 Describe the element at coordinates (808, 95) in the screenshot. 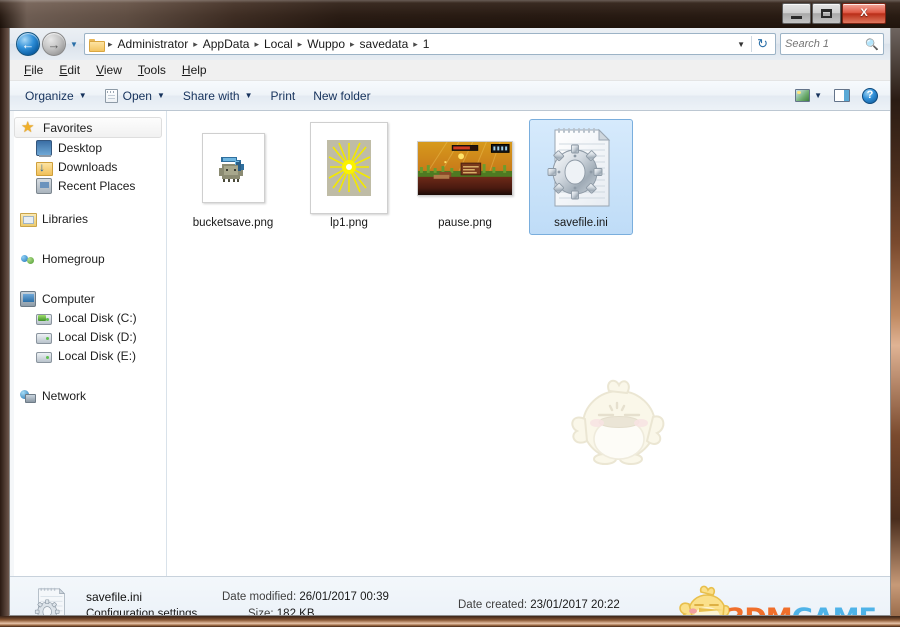

I see `change-view-button: ▼` at that location.